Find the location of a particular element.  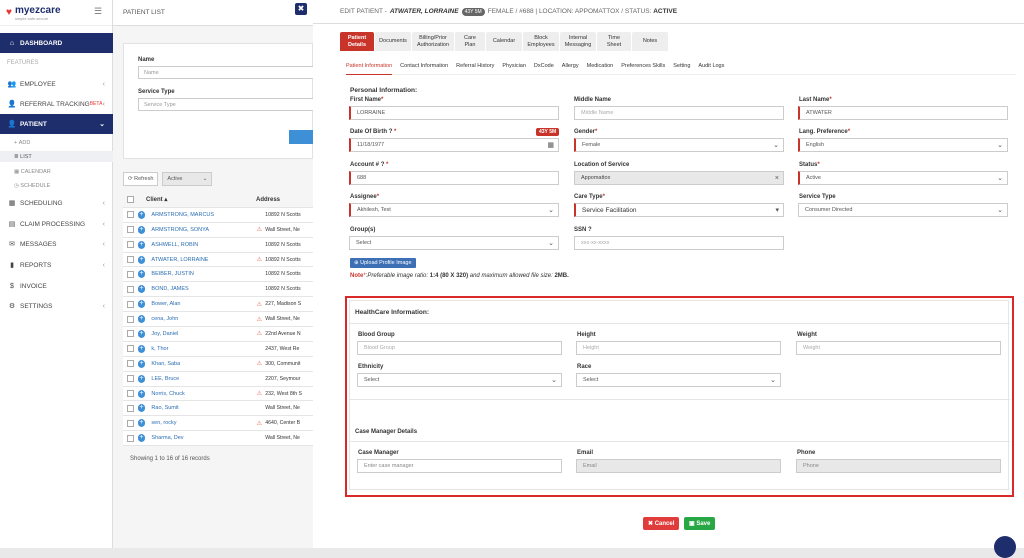

client-name-link: ARMSTRONG, MARCUS is located at coordinates (203, 215).